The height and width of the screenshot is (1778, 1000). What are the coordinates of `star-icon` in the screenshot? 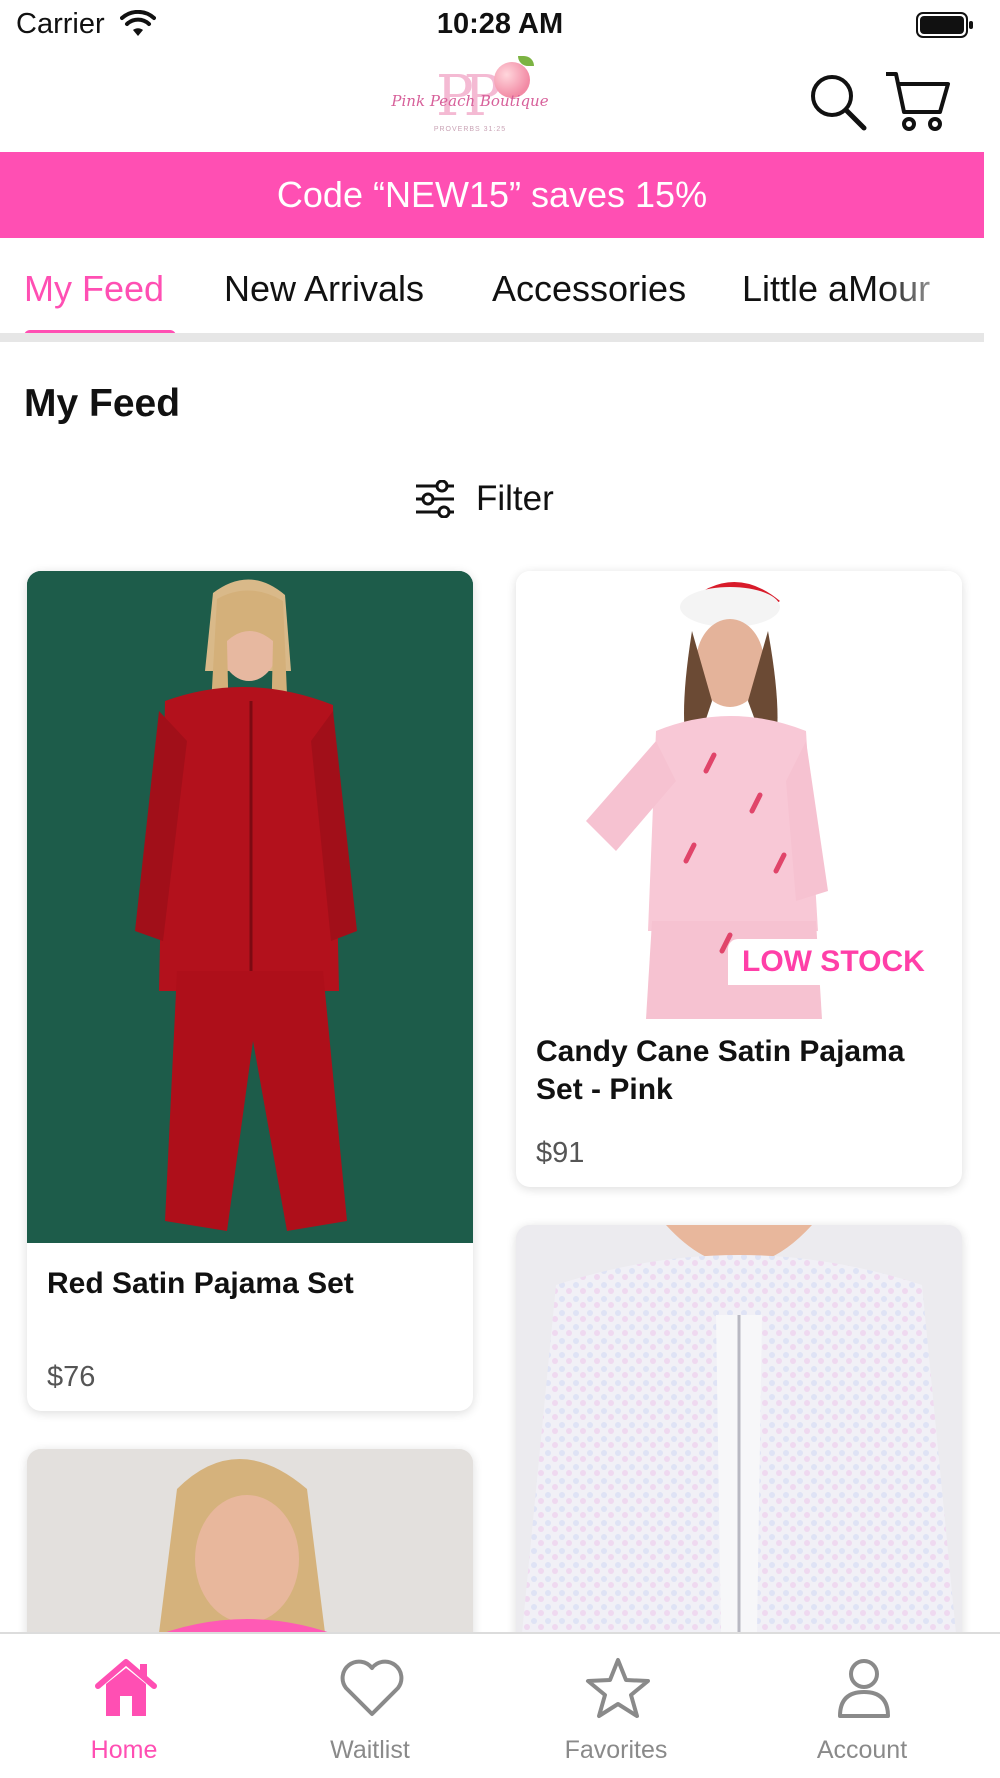 It's located at (618, 1688).